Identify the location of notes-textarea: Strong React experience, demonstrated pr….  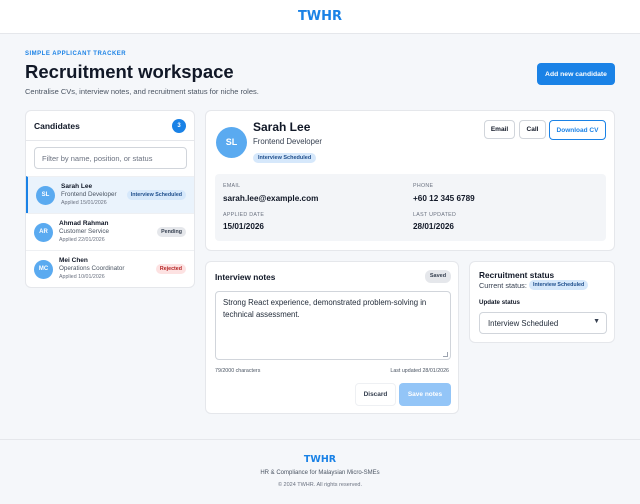
(333, 325).